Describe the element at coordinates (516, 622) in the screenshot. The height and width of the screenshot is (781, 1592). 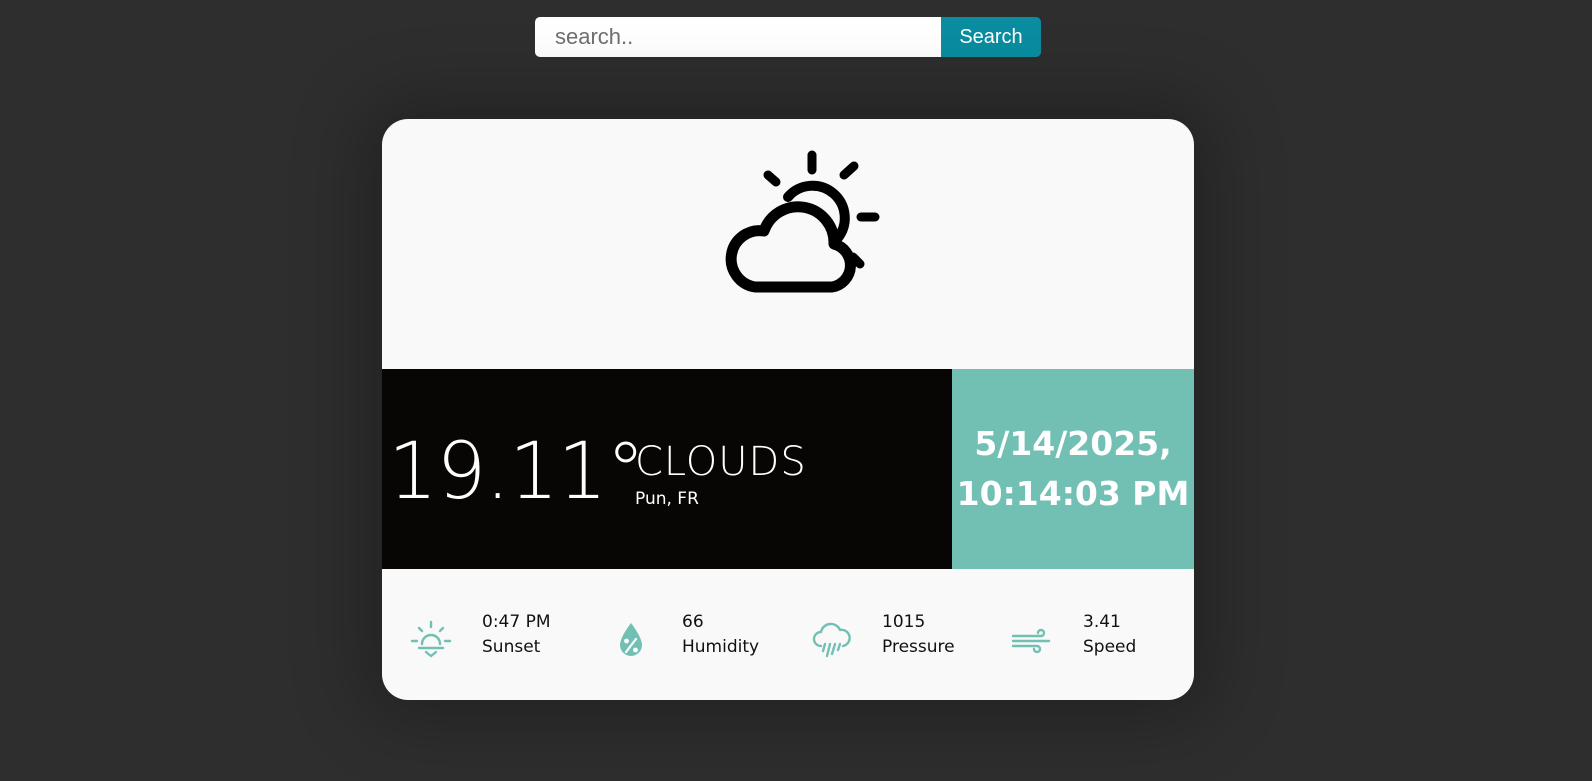
I see `stat-sunset-value: 0:47 PM` at that location.